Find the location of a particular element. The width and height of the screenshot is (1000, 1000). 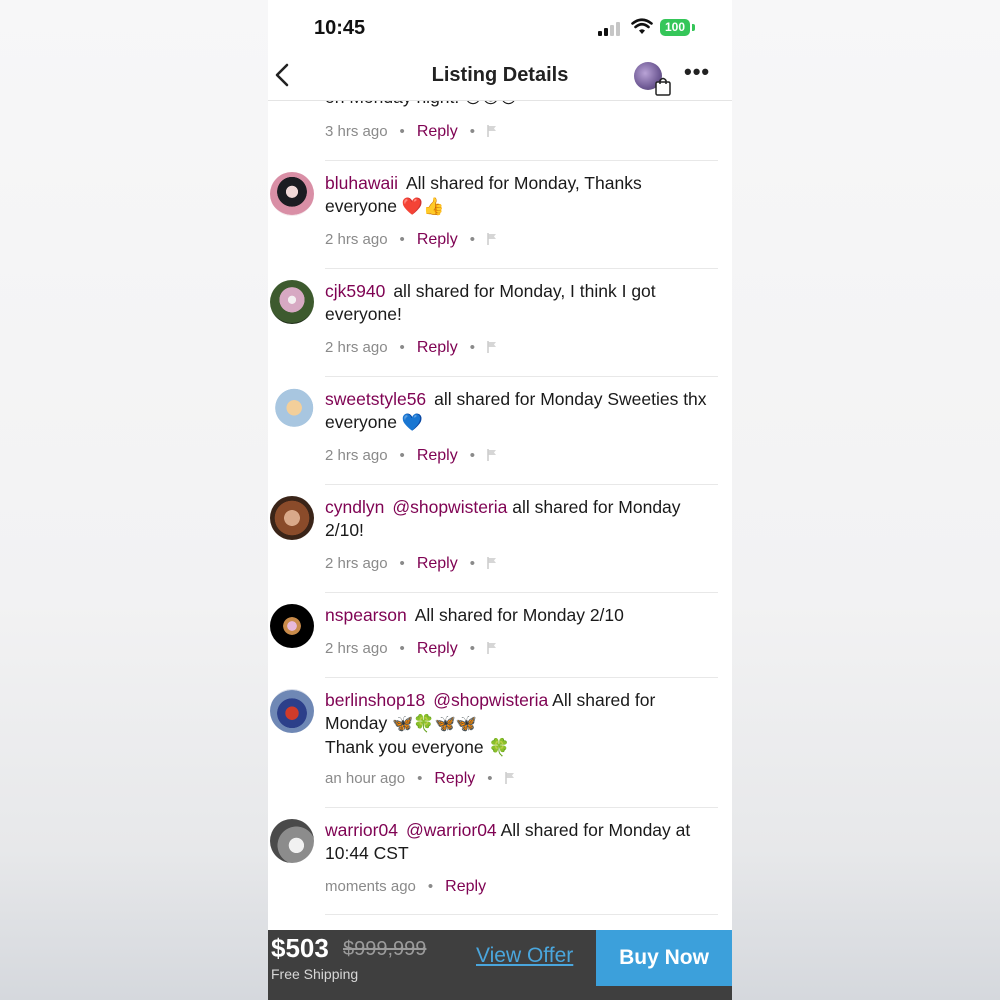

username: cyndlyn is located at coordinates (354, 507).